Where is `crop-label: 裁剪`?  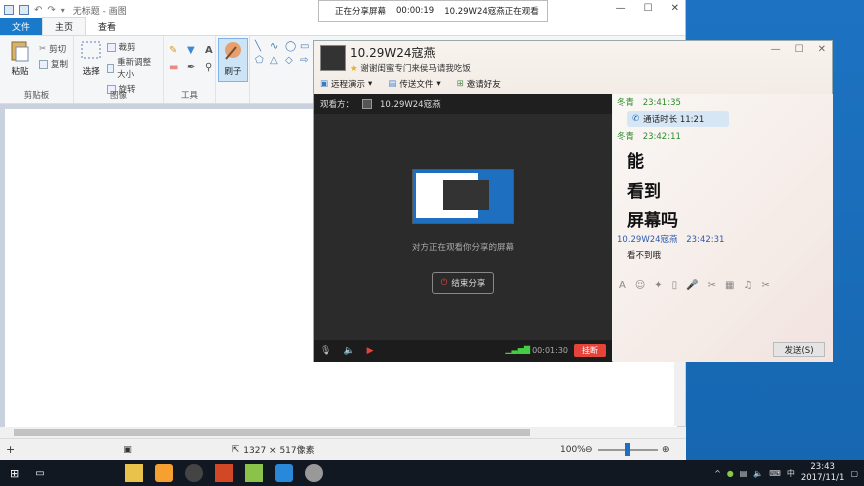 crop-label: 裁剪 is located at coordinates (127, 48).